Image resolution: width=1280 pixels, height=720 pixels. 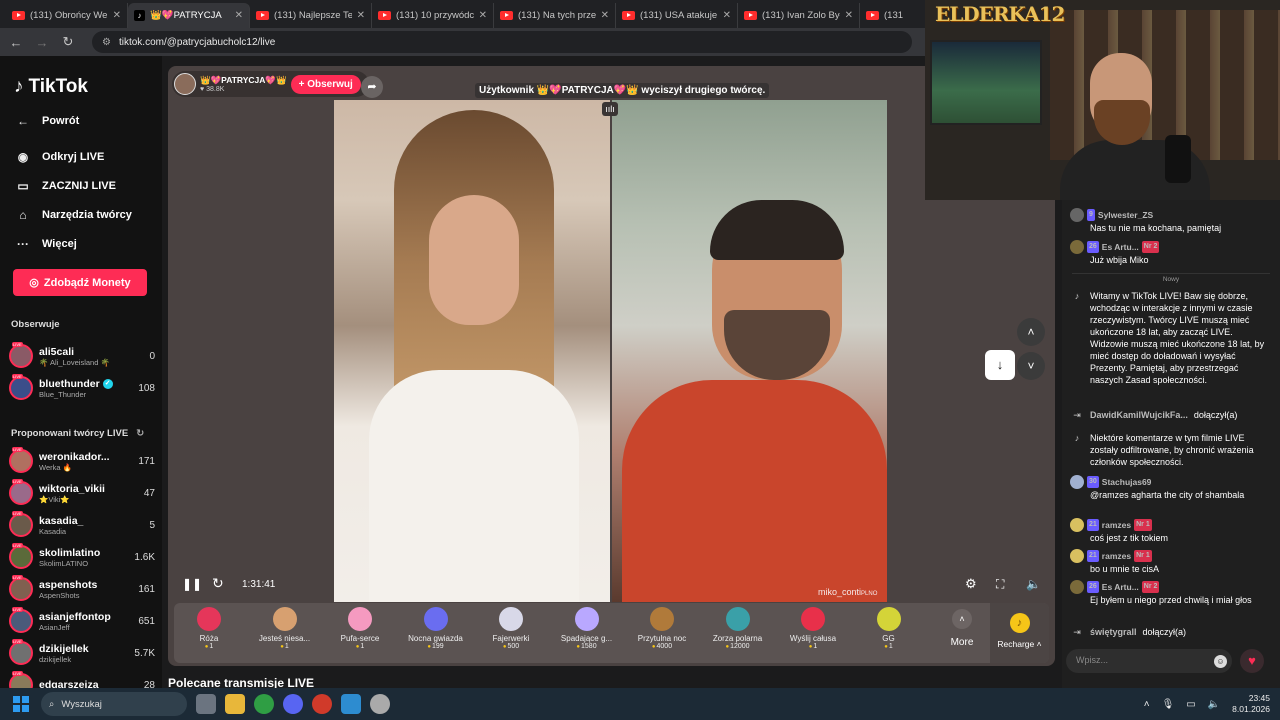 What do you see at coordinates (82, 493) in the screenshot?
I see `creator-item: wiktoria_vikii⭐Viki⭐47` at bounding box center [82, 493].